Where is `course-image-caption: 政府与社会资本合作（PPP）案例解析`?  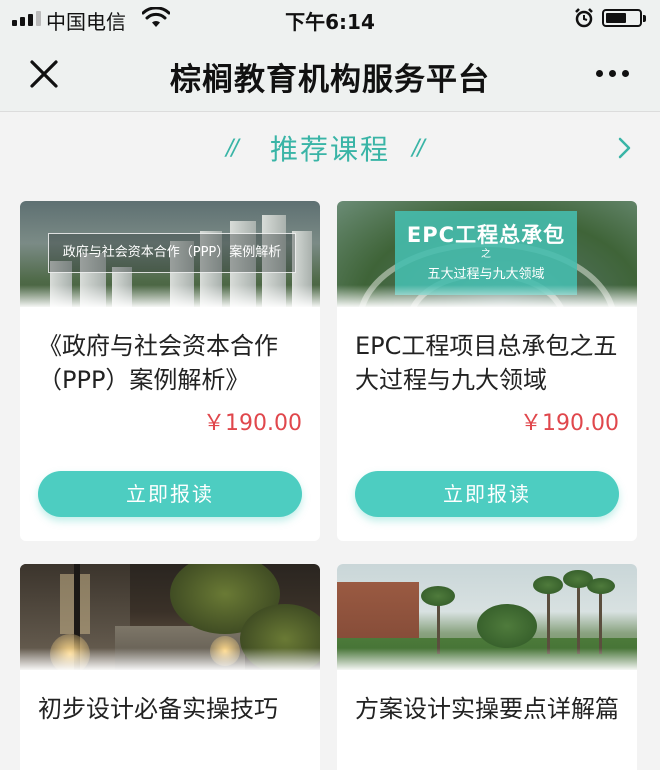
course-image-caption: 政府与社会资本合作（PPP）案例解析 is located at coordinates (172, 253).